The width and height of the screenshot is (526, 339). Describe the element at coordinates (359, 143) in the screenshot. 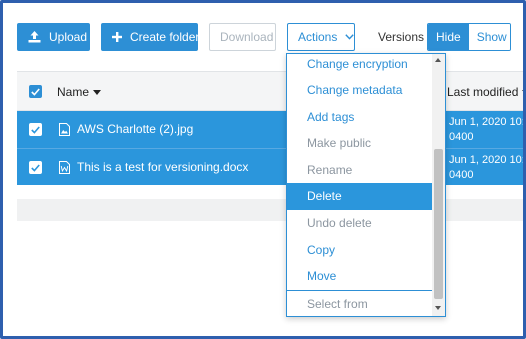

I see `menu-item-make-public: Make public` at that location.